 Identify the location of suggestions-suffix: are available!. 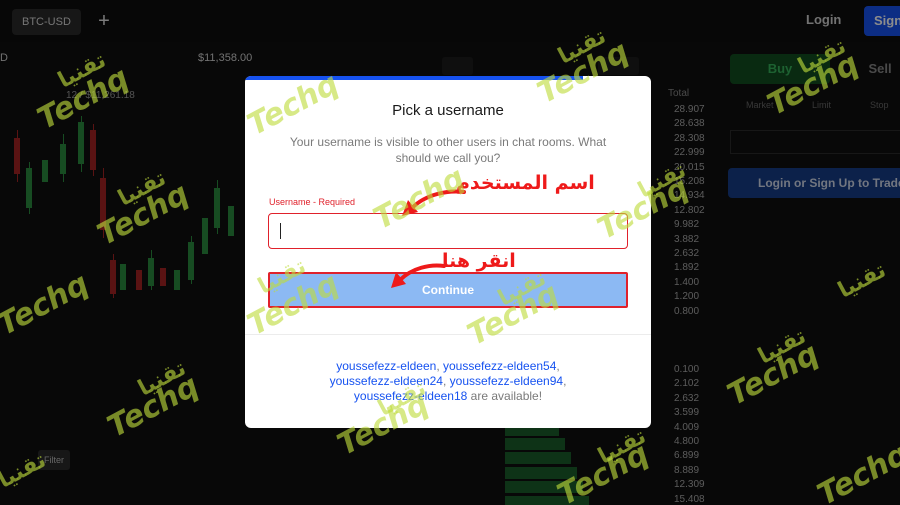
(505, 396).